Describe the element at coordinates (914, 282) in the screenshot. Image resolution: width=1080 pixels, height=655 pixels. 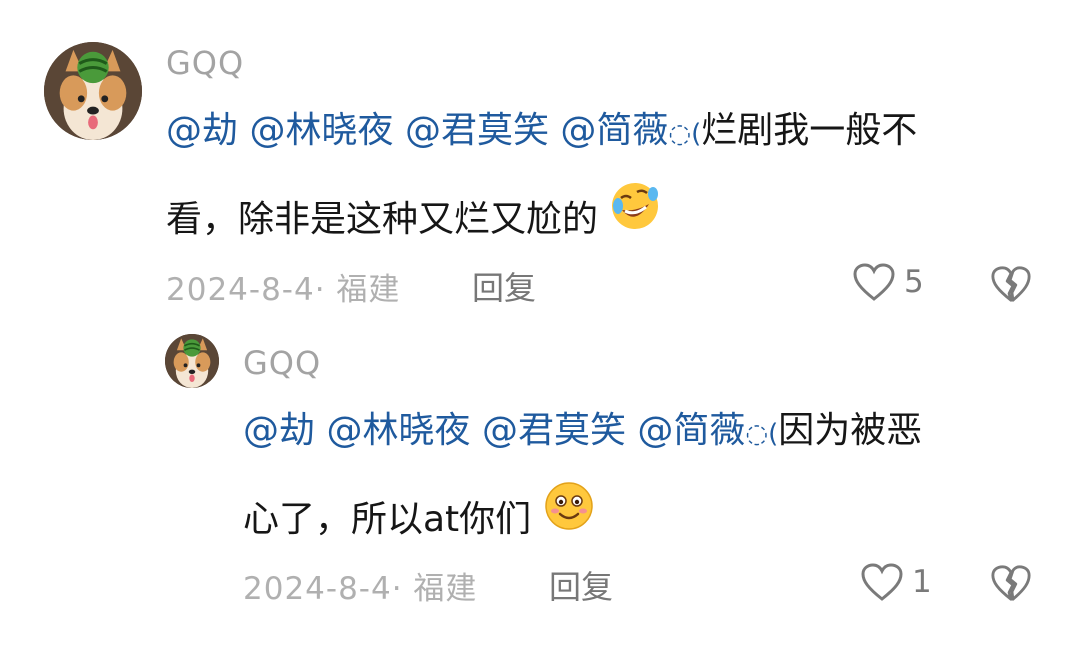
I see `like-count: 5` at that location.